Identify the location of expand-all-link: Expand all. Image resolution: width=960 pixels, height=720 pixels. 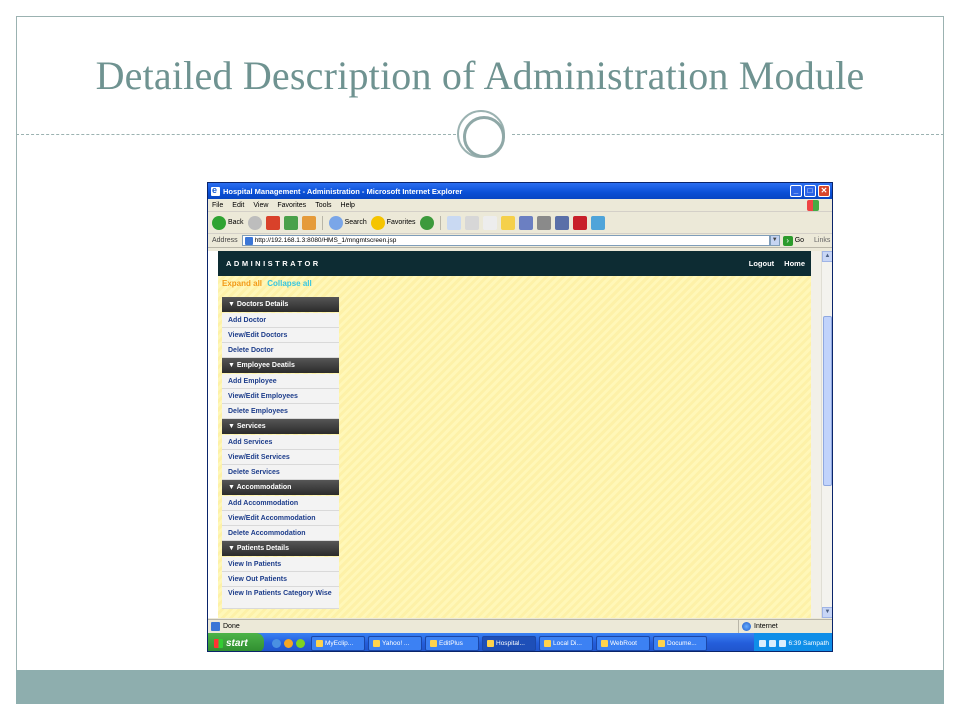
(242, 283).